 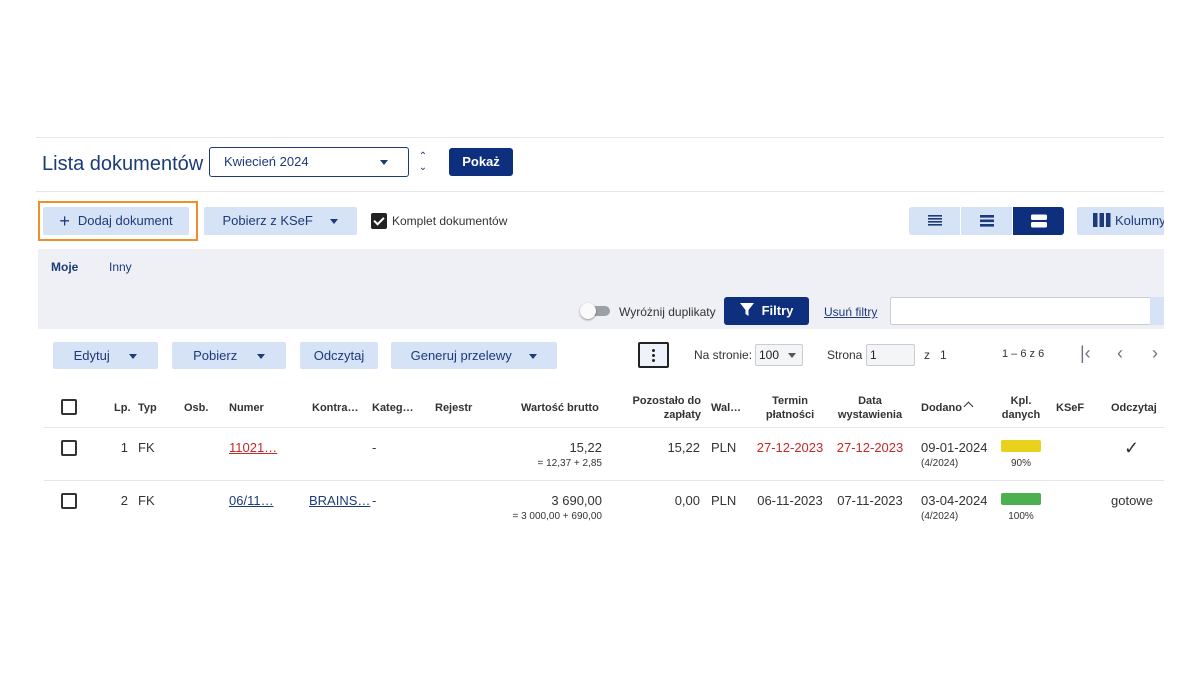 What do you see at coordinates (1020, 463) in the screenshot?
I see `row-kpl-pct: 90%` at bounding box center [1020, 463].